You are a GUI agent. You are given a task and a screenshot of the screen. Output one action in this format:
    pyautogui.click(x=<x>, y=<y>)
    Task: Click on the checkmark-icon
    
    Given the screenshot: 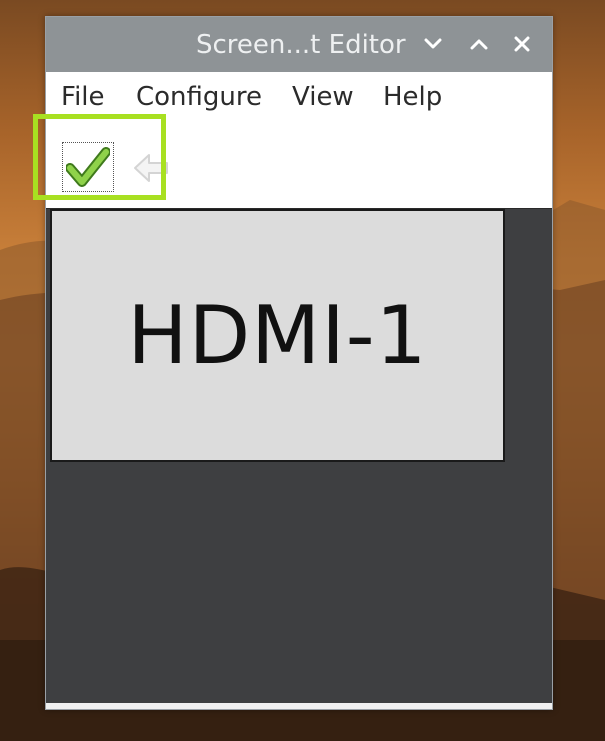 What is the action you would take?
    pyautogui.click(x=88, y=167)
    